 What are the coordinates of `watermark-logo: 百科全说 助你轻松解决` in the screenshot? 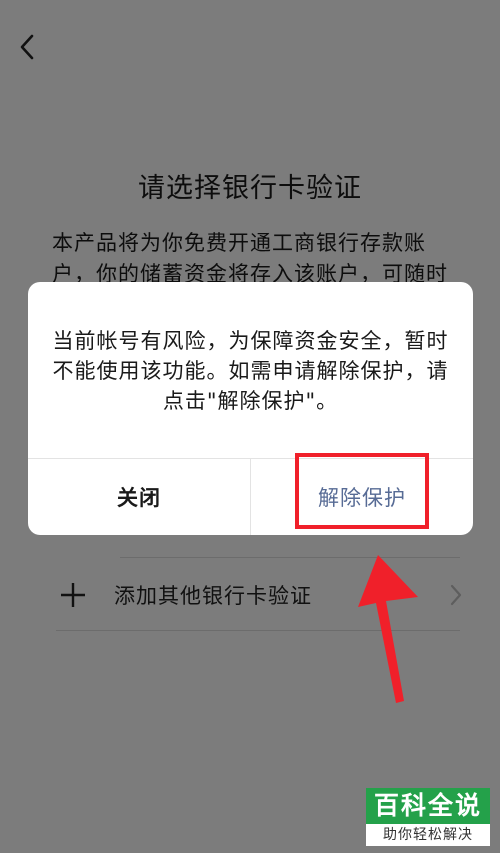 It's located at (428, 818).